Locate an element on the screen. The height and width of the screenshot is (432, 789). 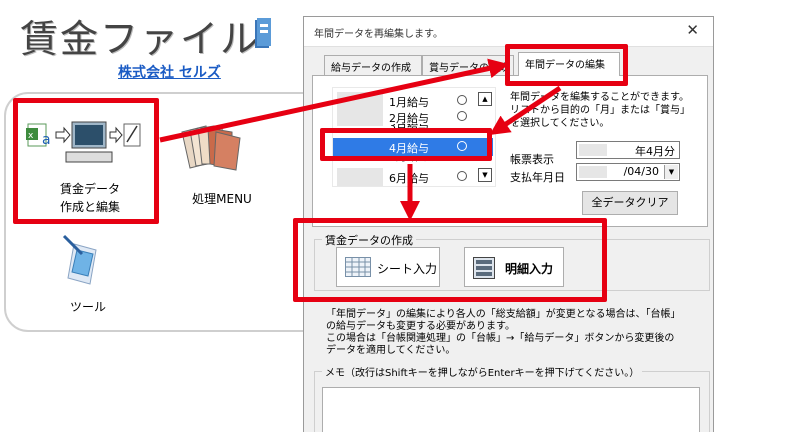
tab-annual-data-edit: 年間データの編集 is located at coordinates (569, 64).